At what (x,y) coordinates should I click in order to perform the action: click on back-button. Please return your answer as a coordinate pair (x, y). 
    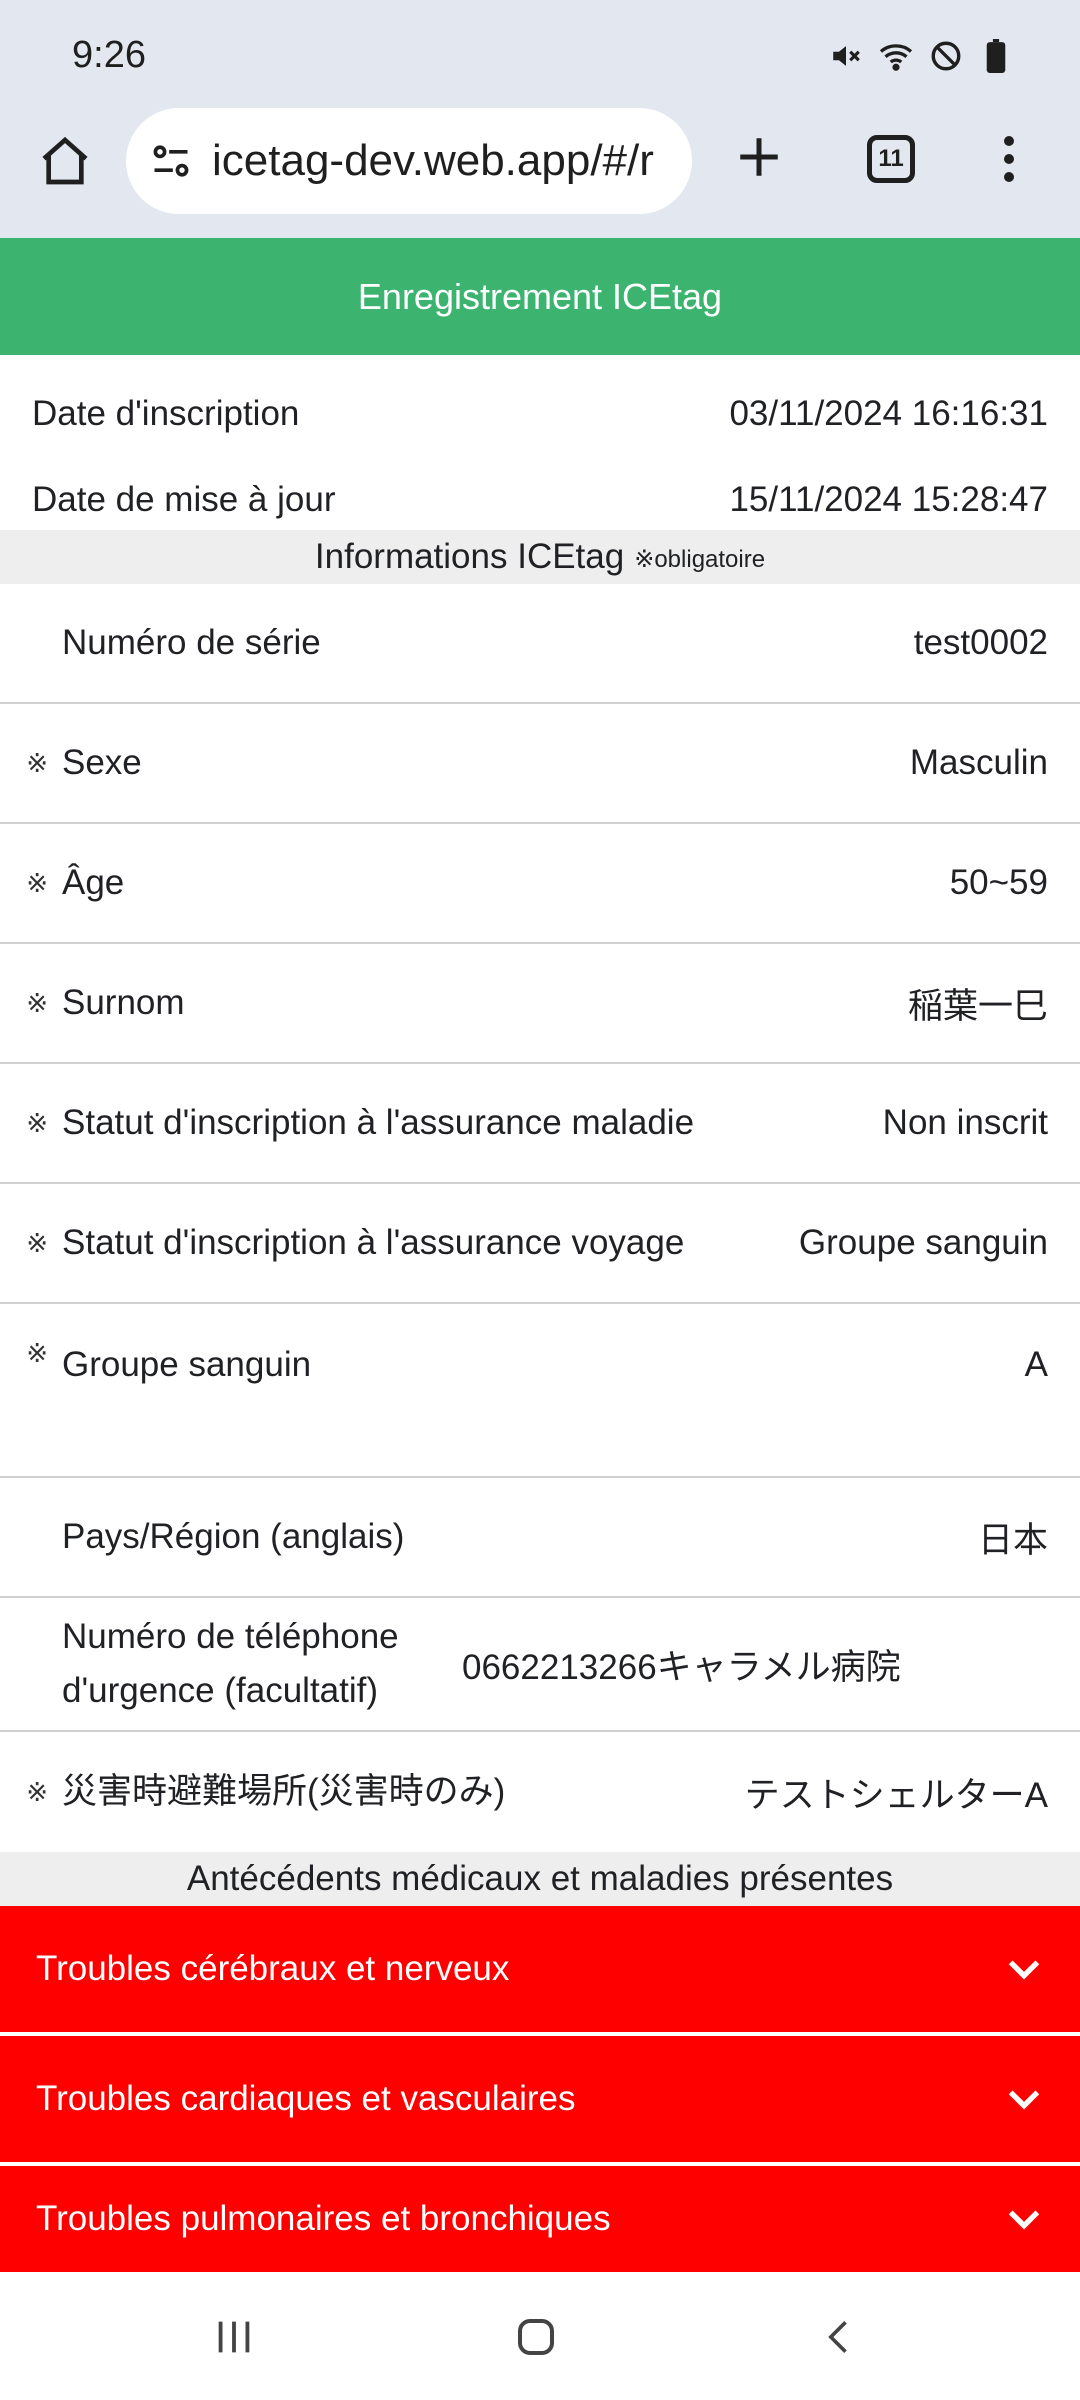
    Looking at the image, I should click on (840, 2337).